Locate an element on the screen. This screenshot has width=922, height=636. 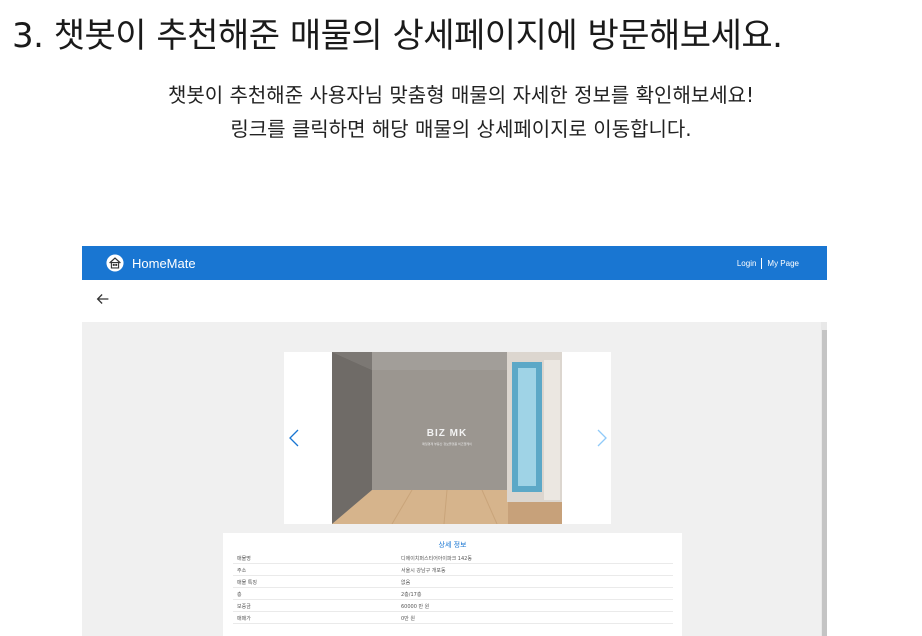
detail-value: 없음 is located at coordinates (406, 583).